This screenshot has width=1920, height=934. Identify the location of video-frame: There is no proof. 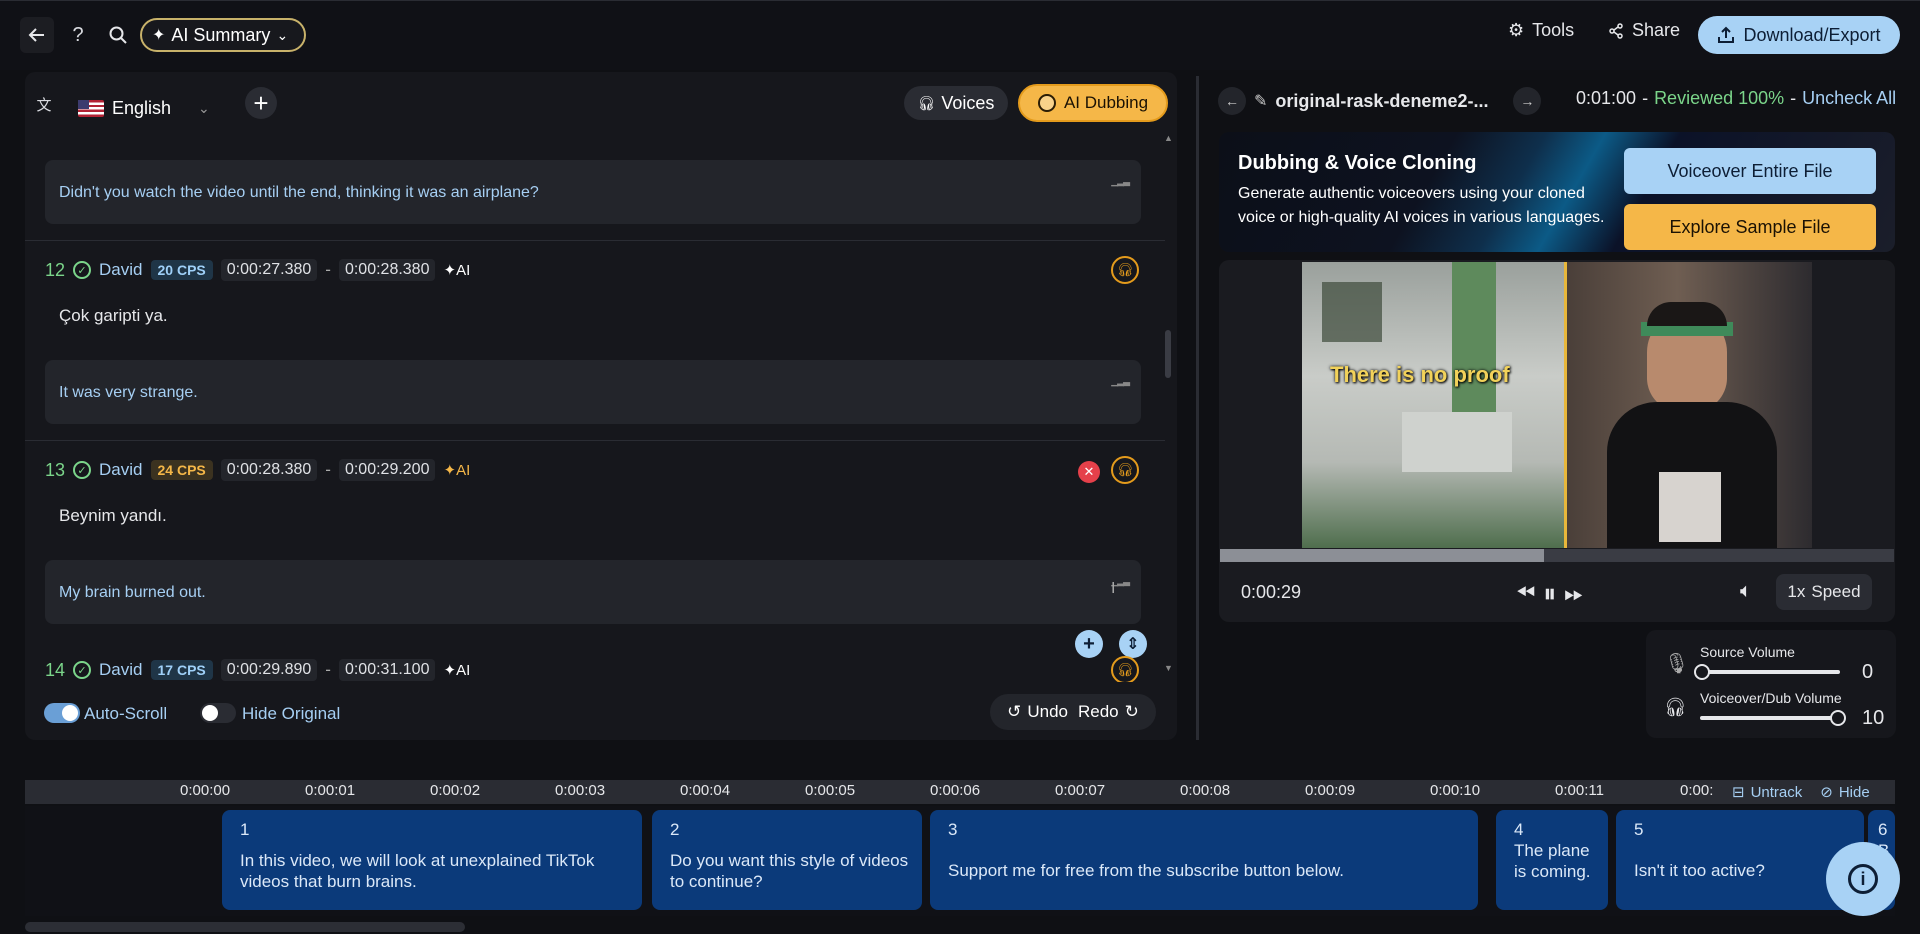
(1557, 405).